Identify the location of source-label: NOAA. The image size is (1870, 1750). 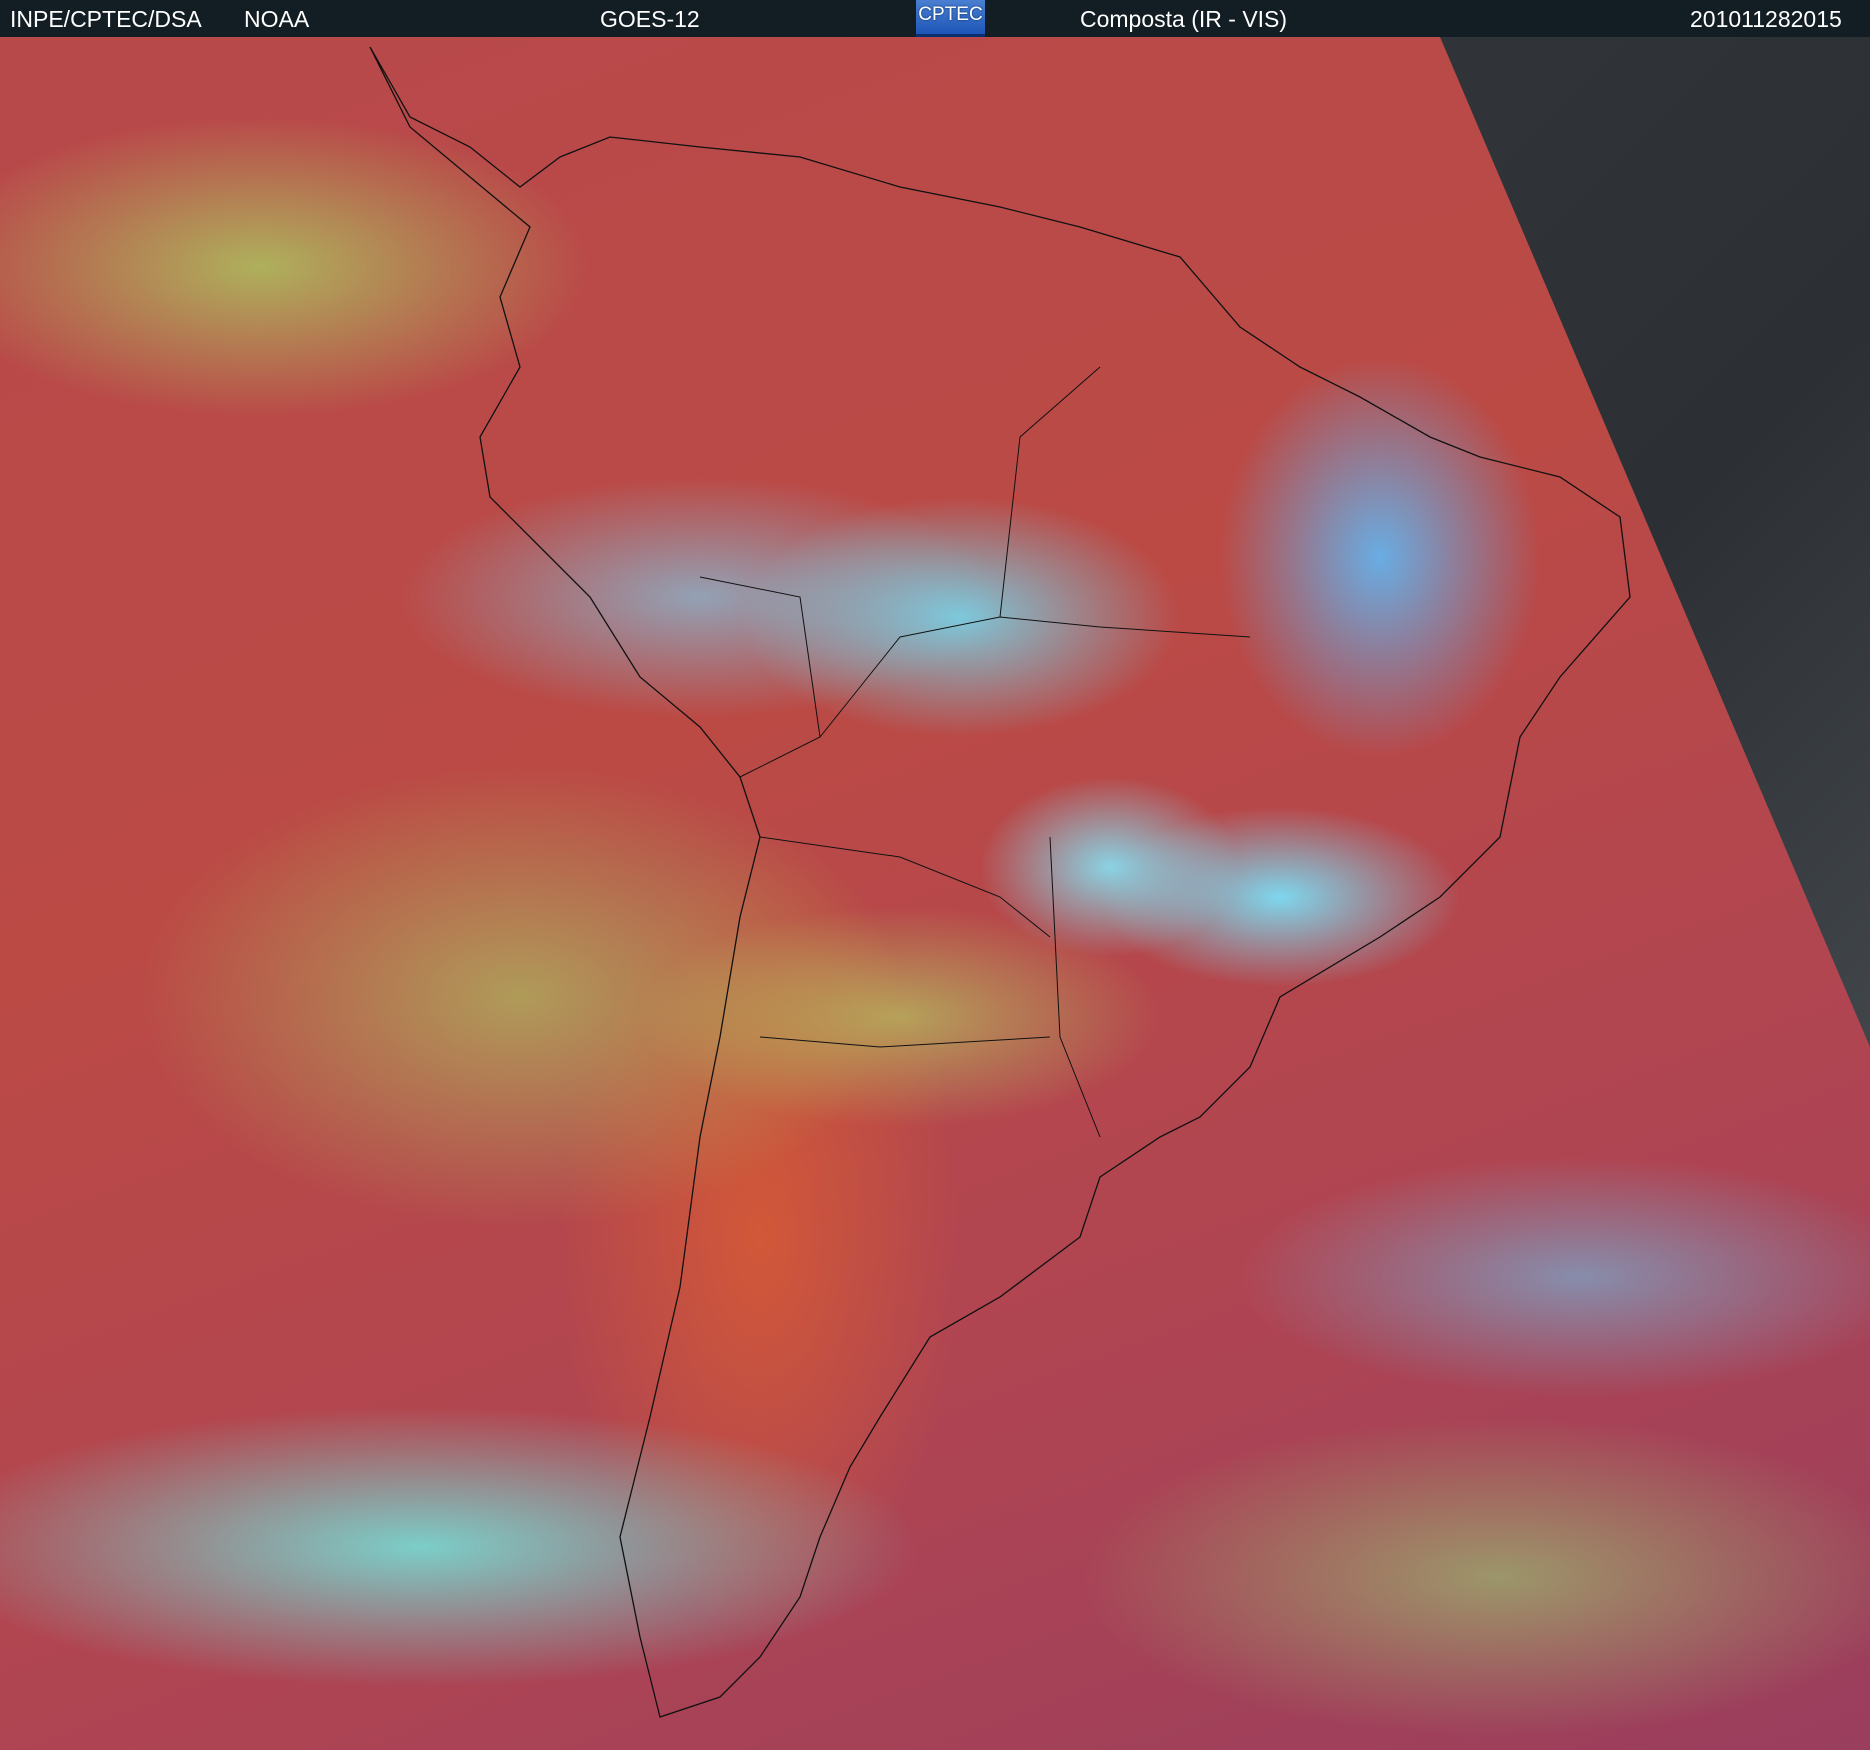
(277, 19).